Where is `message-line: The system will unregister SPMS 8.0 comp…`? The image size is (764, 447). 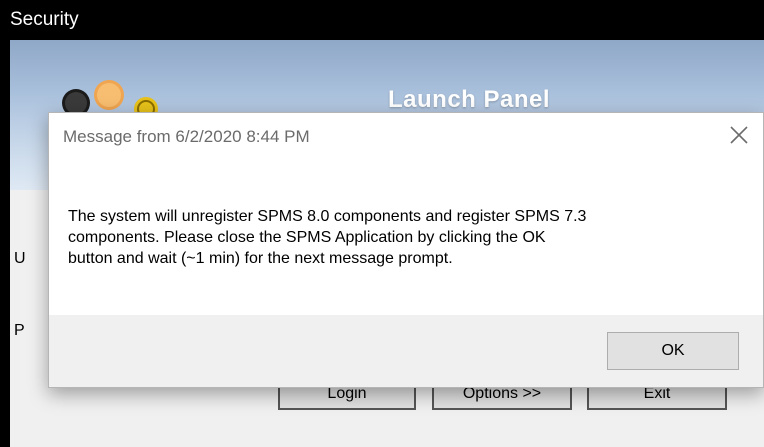
message-line: The system will unregister SPMS 8.0 comp… is located at coordinates (327, 216).